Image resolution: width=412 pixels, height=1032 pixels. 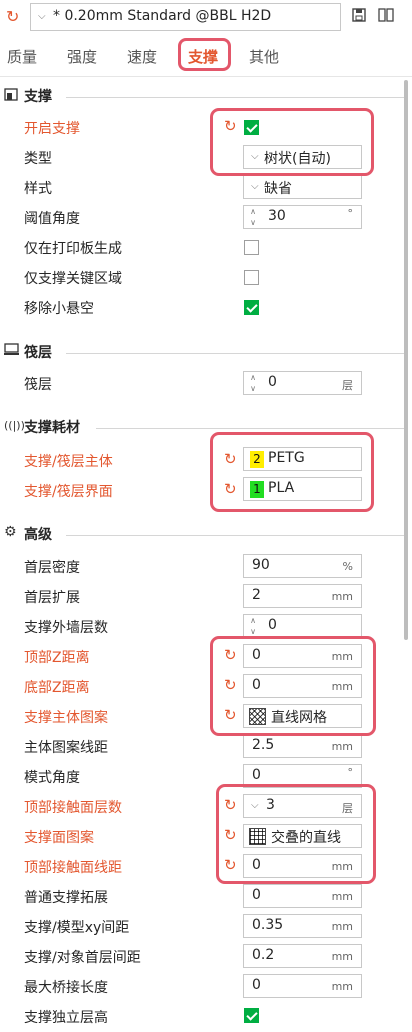 What do you see at coordinates (66, 898) in the screenshot?
I see `label-normal-expansion: 普通支撑拓展` at bounding box center [66, 898].